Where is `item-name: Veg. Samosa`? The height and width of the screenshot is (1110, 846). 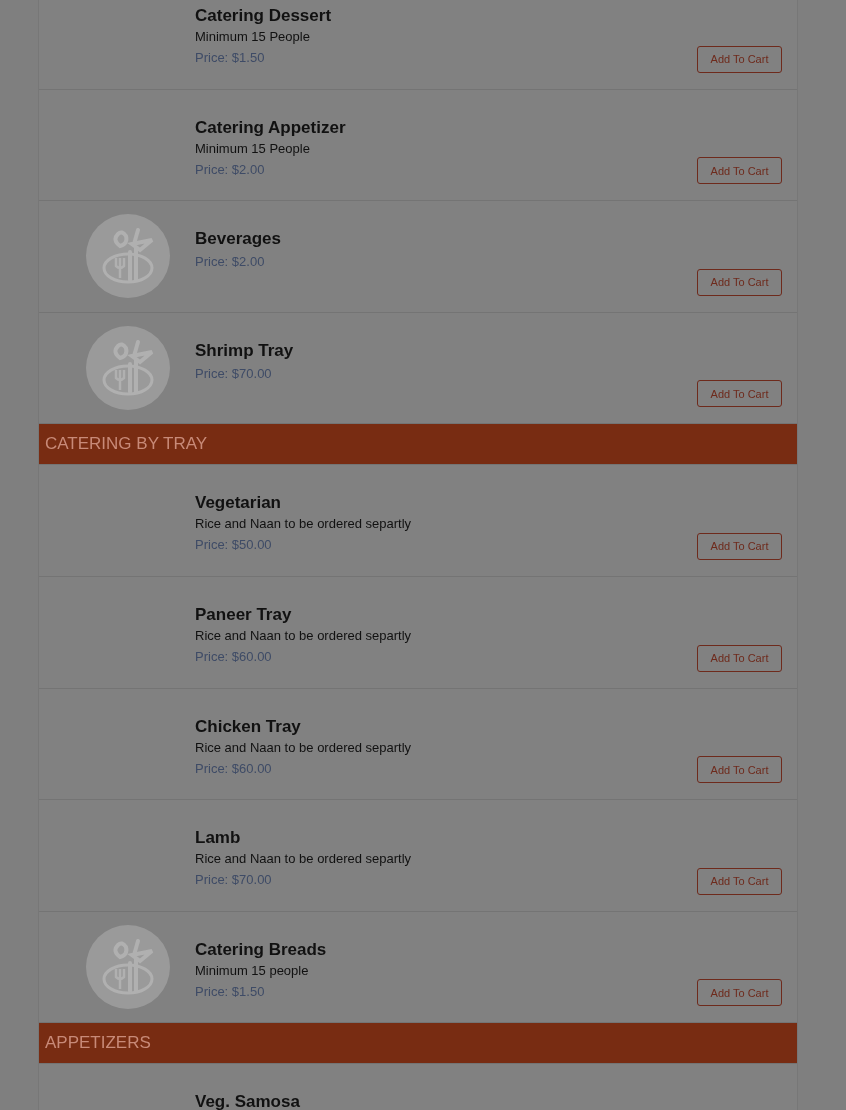
item-name: Veg. Samosa is located at coordinates (248, 1100).